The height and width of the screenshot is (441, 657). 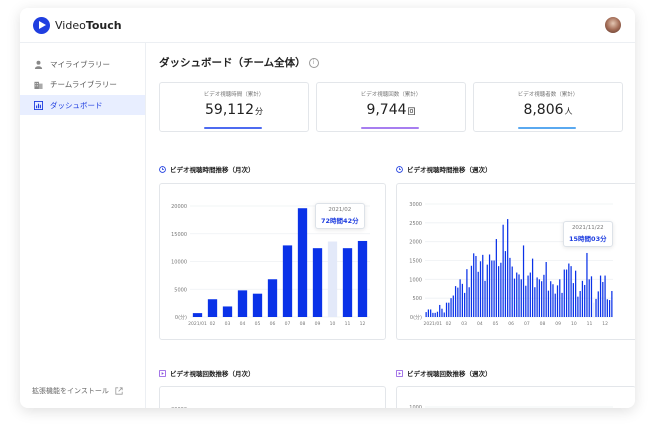 I want to click on y-tick-label: 2500, so click(x=415, y=224).